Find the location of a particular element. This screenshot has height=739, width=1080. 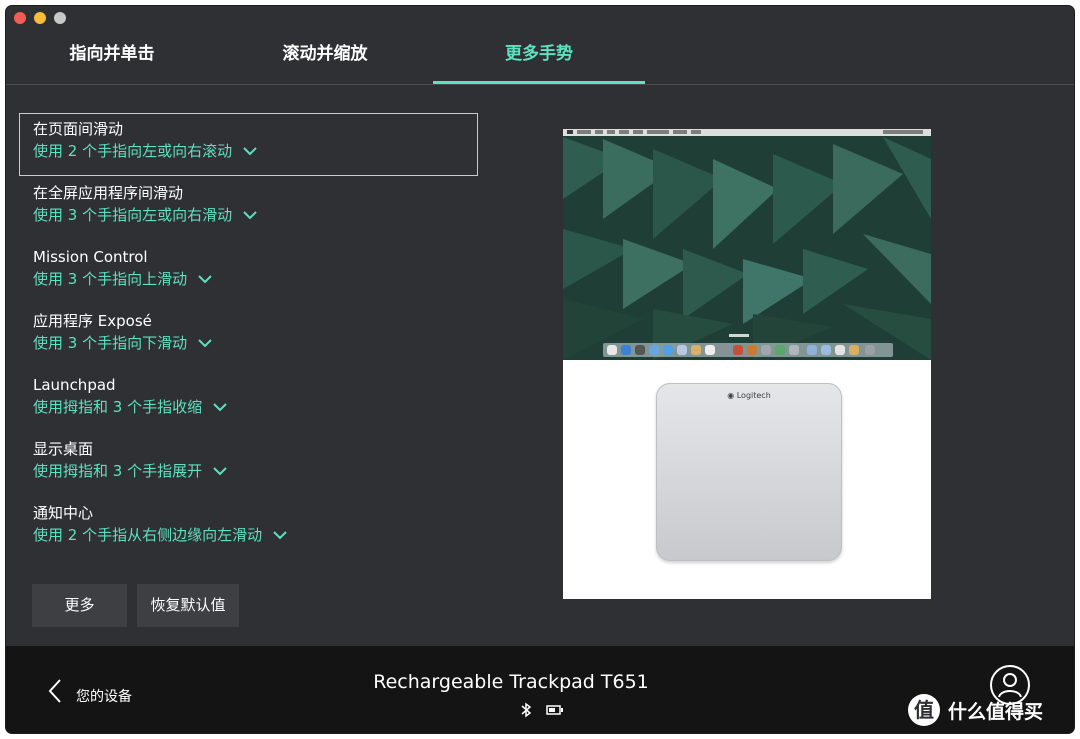

preview-desktop-image is located at coordinates (747, 244).